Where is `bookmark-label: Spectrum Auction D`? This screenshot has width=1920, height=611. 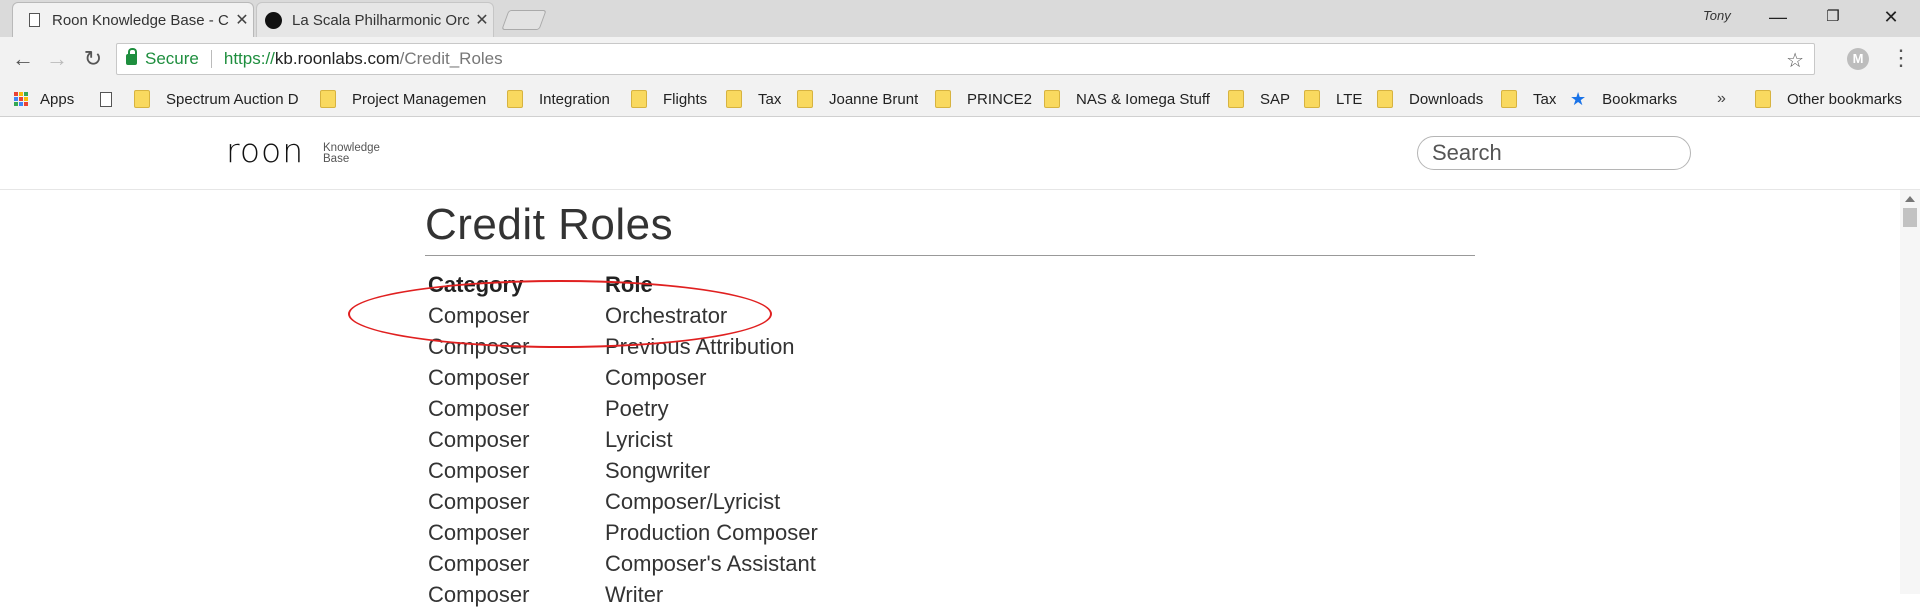 bookmark-label: Spectrum Auction D is located at coordinates (232, 99).